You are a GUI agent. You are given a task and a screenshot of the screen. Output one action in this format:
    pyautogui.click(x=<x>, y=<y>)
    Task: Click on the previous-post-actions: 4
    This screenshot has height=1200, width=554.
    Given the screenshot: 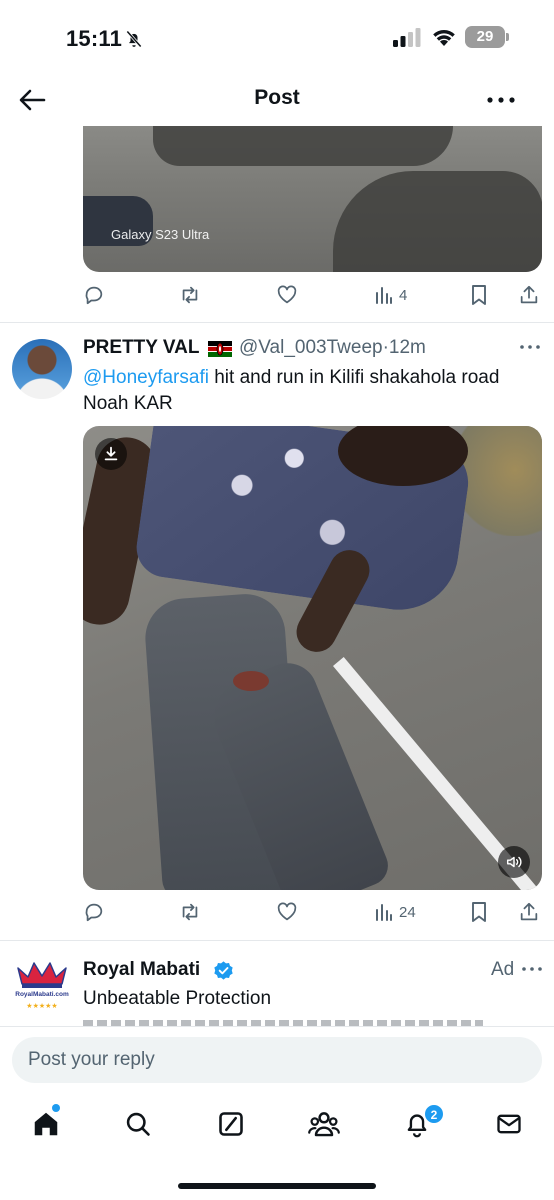 What is the action you would take?
    pyautogui.click(x=313, y=295)
    